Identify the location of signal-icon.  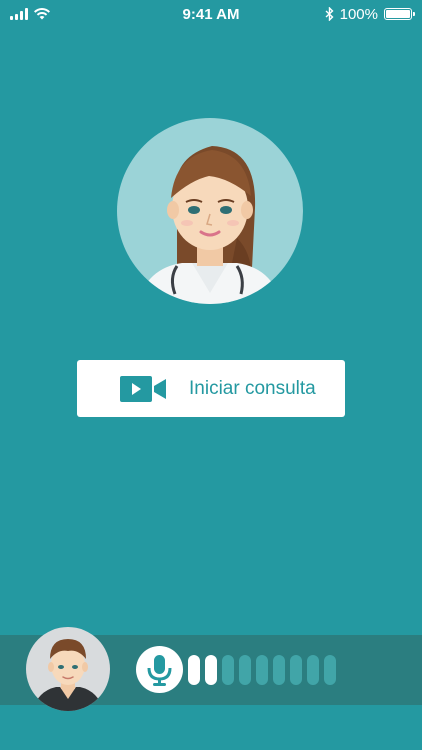
(19, 14).